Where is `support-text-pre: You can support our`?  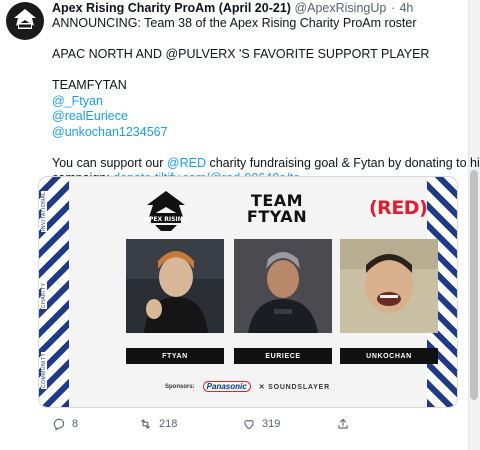
support-text-pre: You can support our is located at coordinates (109, 162).